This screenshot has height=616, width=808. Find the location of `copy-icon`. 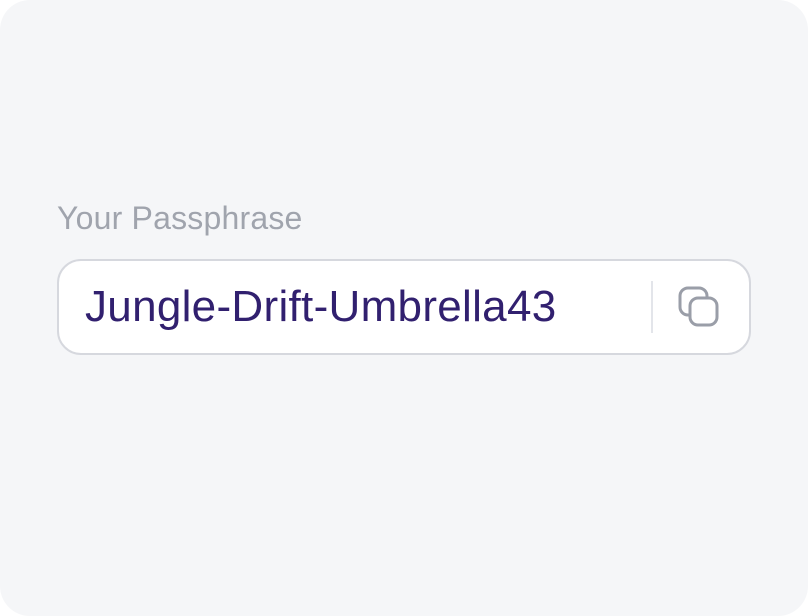

copy-icon is located at coordinates (698, 306).